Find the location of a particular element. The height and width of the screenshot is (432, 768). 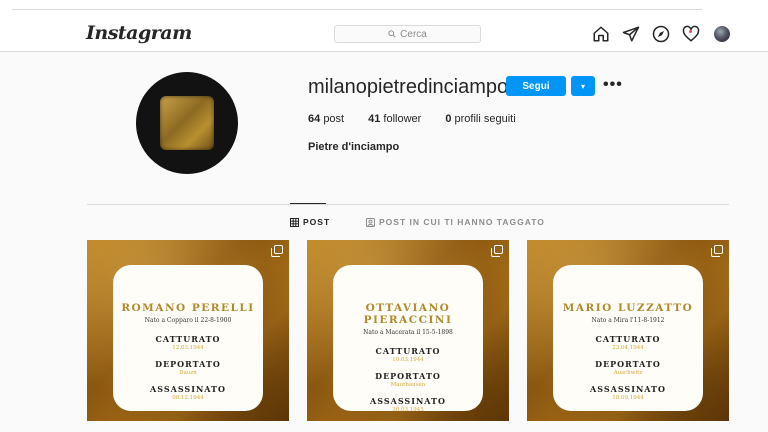

profile-stats: 64 post 41 follower 0 profili seguiti is located at coordinates (412, 119).